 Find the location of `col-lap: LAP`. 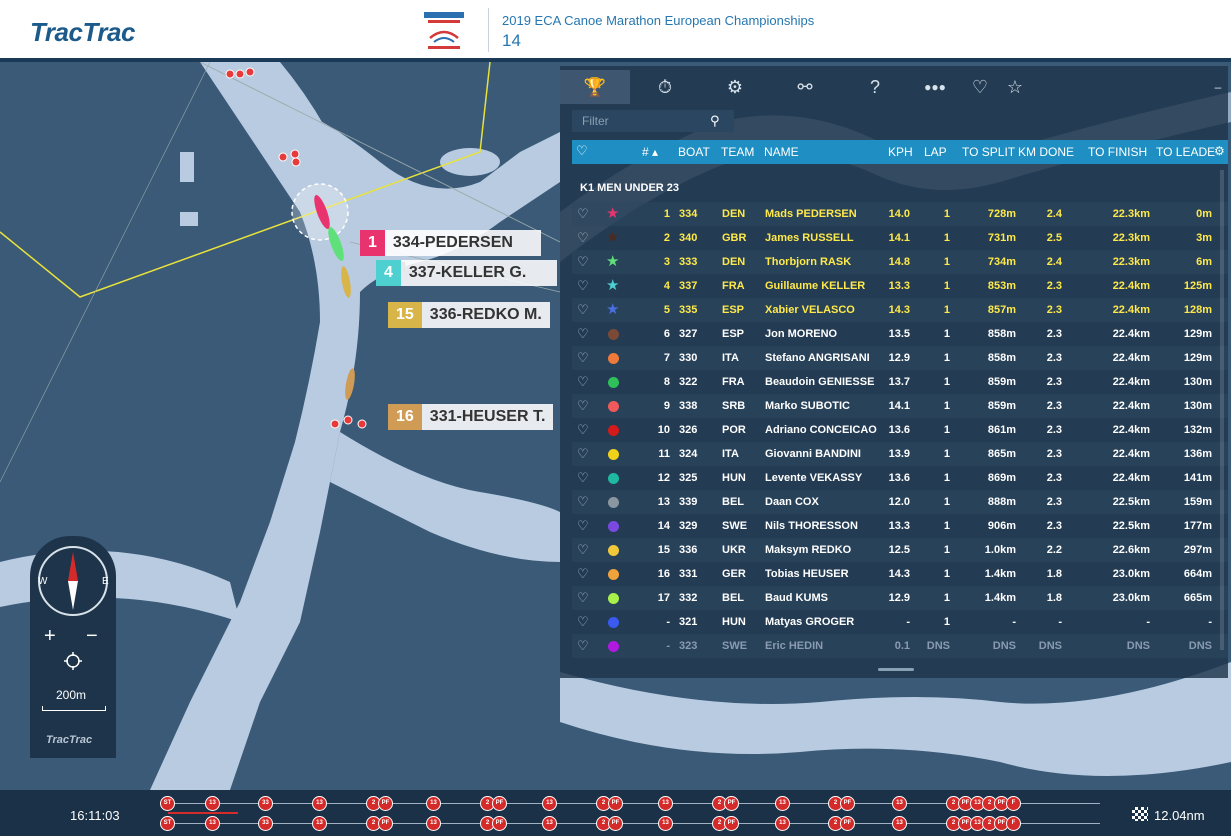

col-lap: LAP is located at coordinates (935, 152).